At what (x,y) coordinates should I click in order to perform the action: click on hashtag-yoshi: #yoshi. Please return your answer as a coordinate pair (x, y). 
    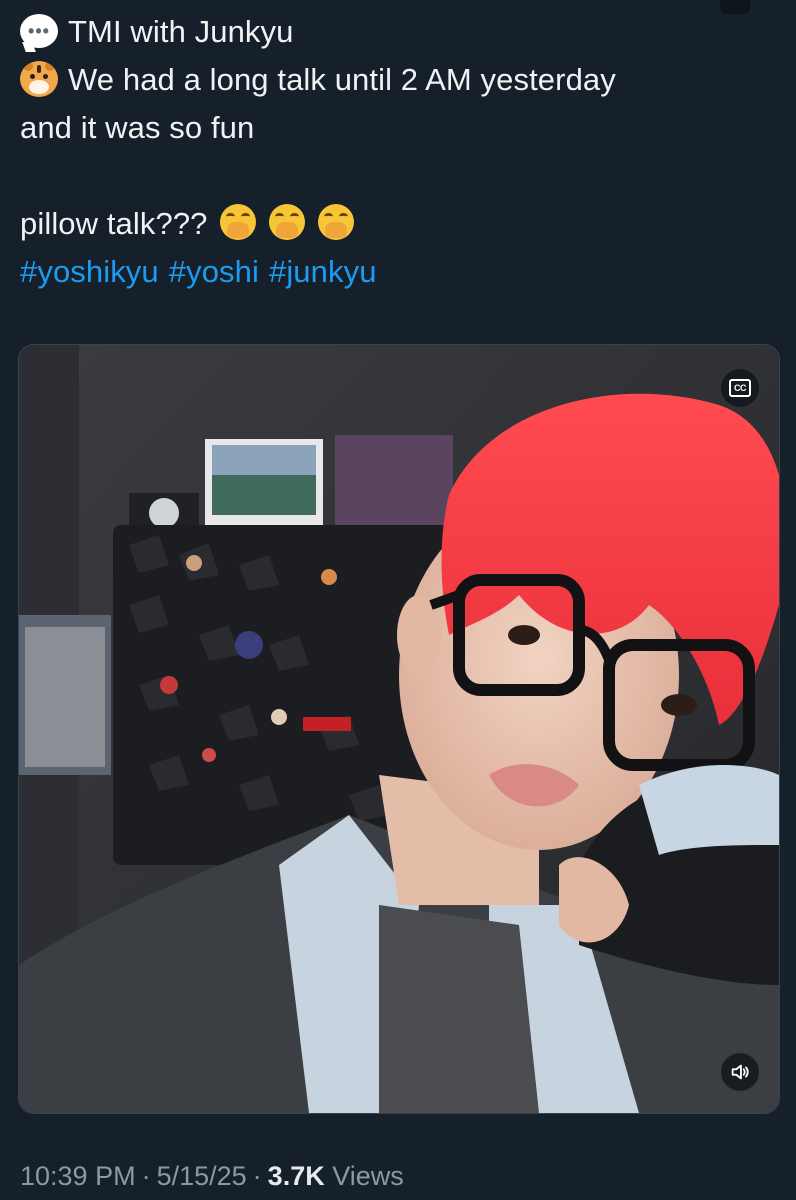
    Looking at the image, I should click on (214, 271).